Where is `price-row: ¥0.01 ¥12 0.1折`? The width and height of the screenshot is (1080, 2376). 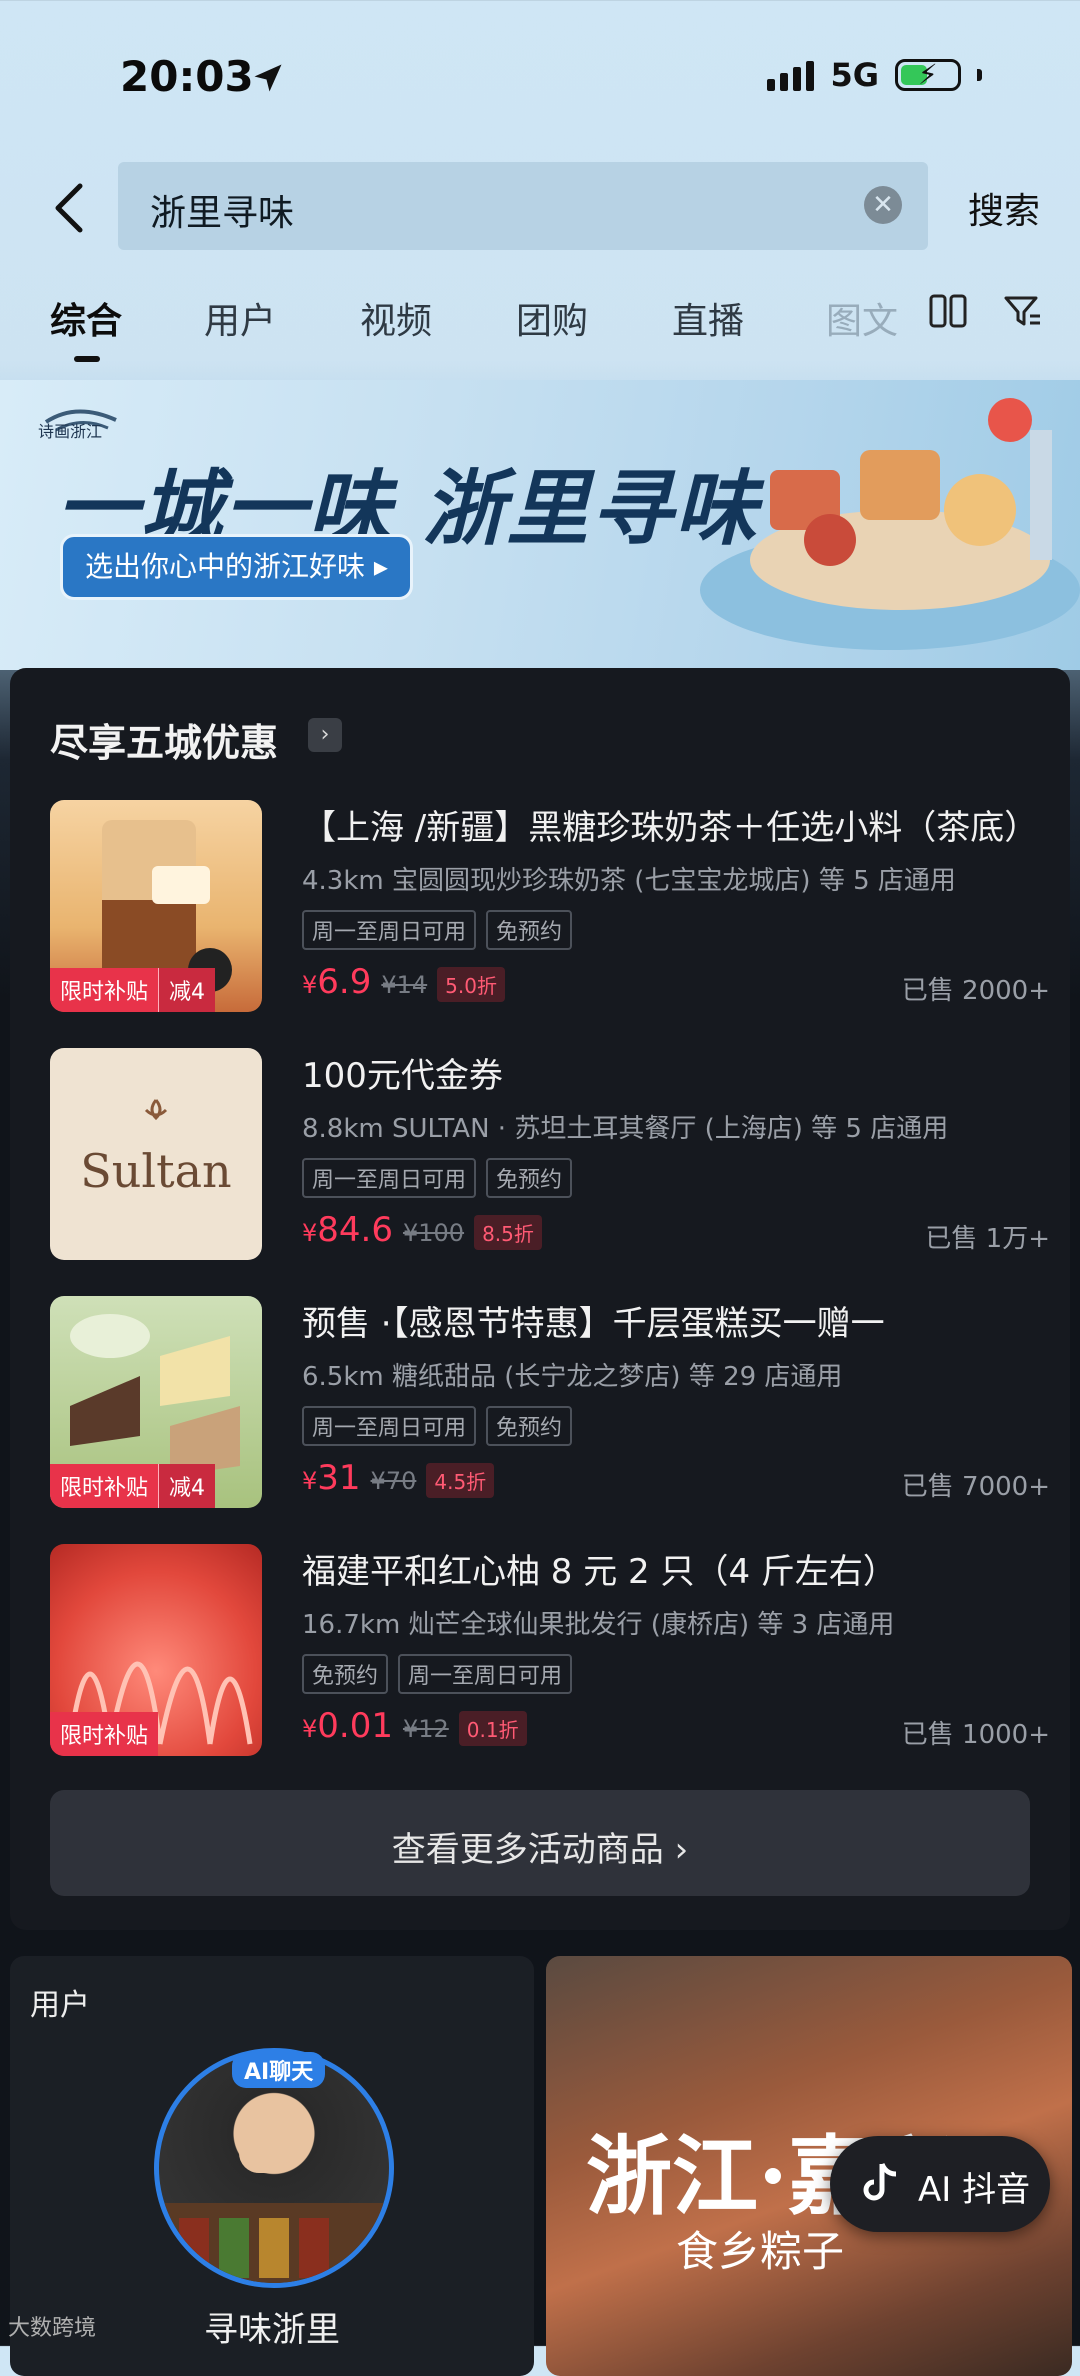 price-row: ¥0.01 ¥12 0.1折 is located at coordinates (414, 1726).